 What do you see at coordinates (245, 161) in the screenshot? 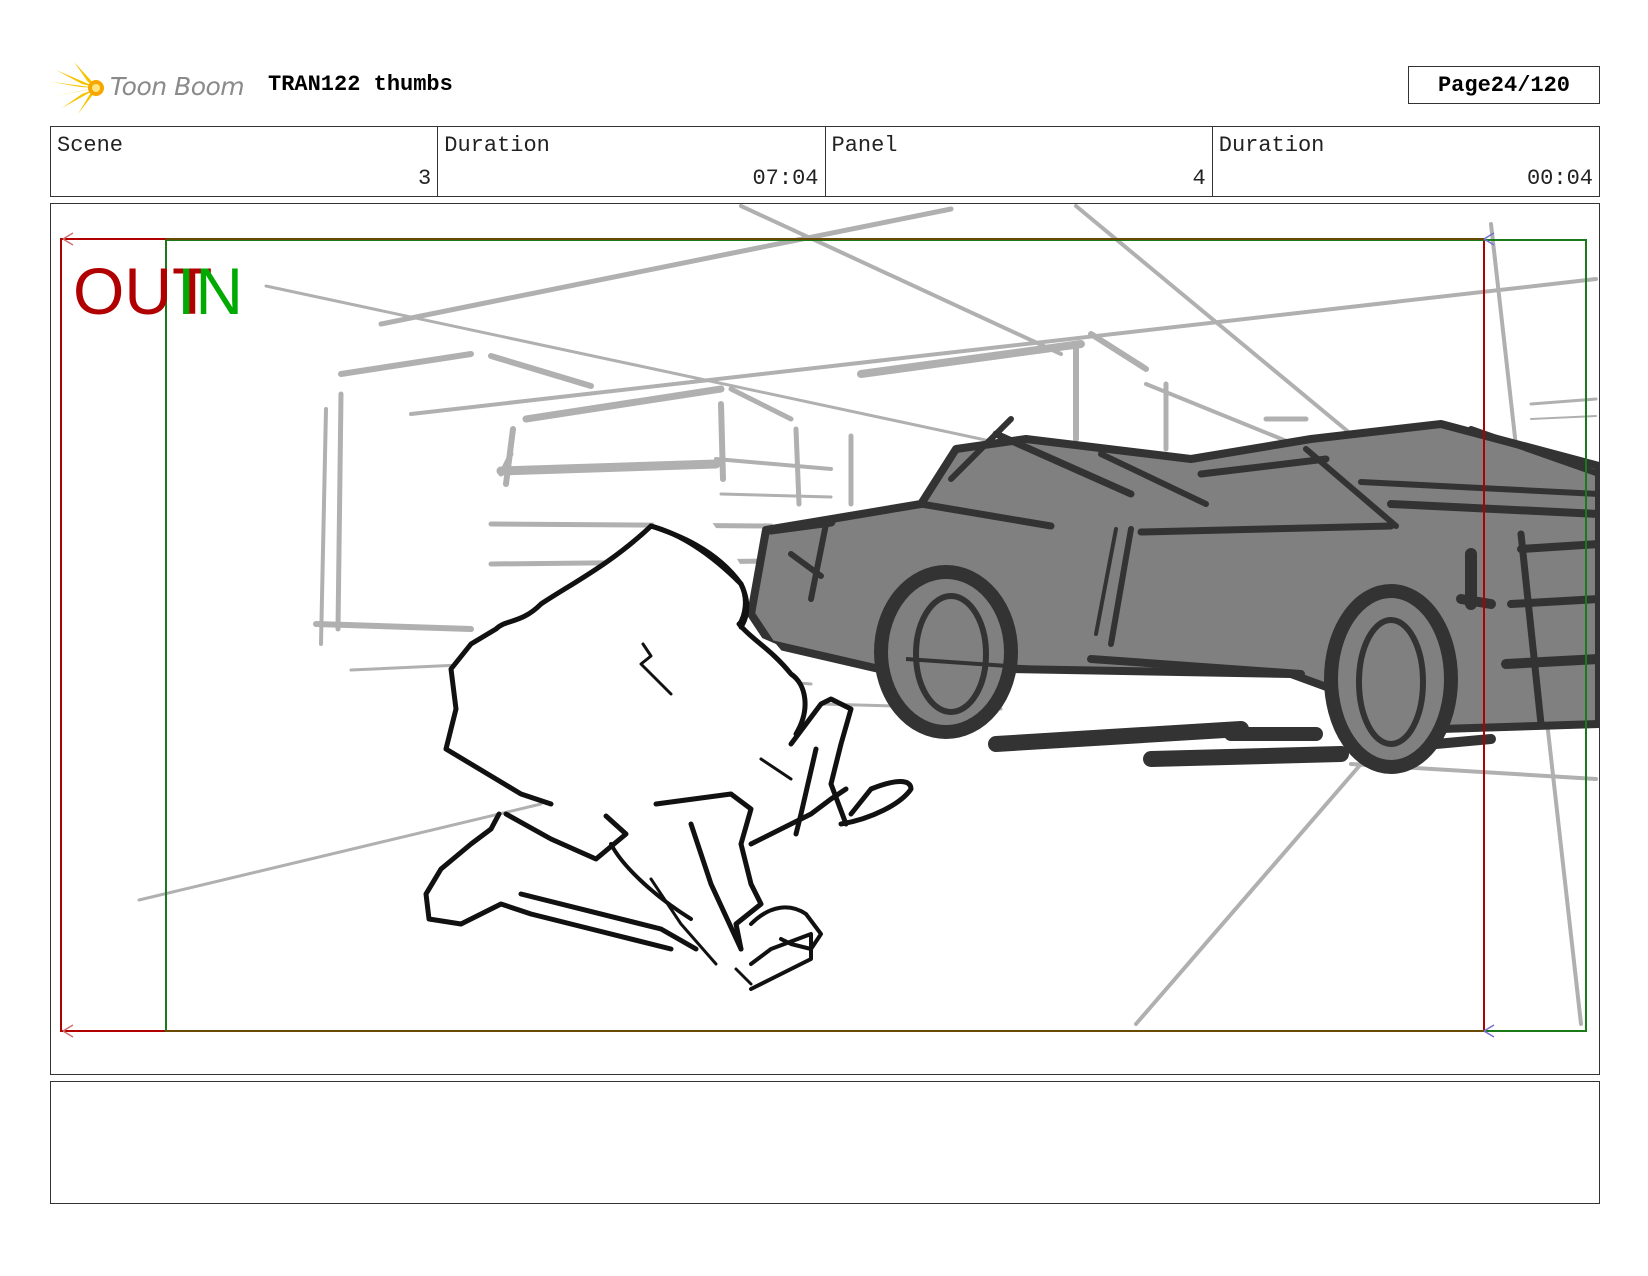
I see `scene-cell: Scene 3` at bounding box center [245, 161].